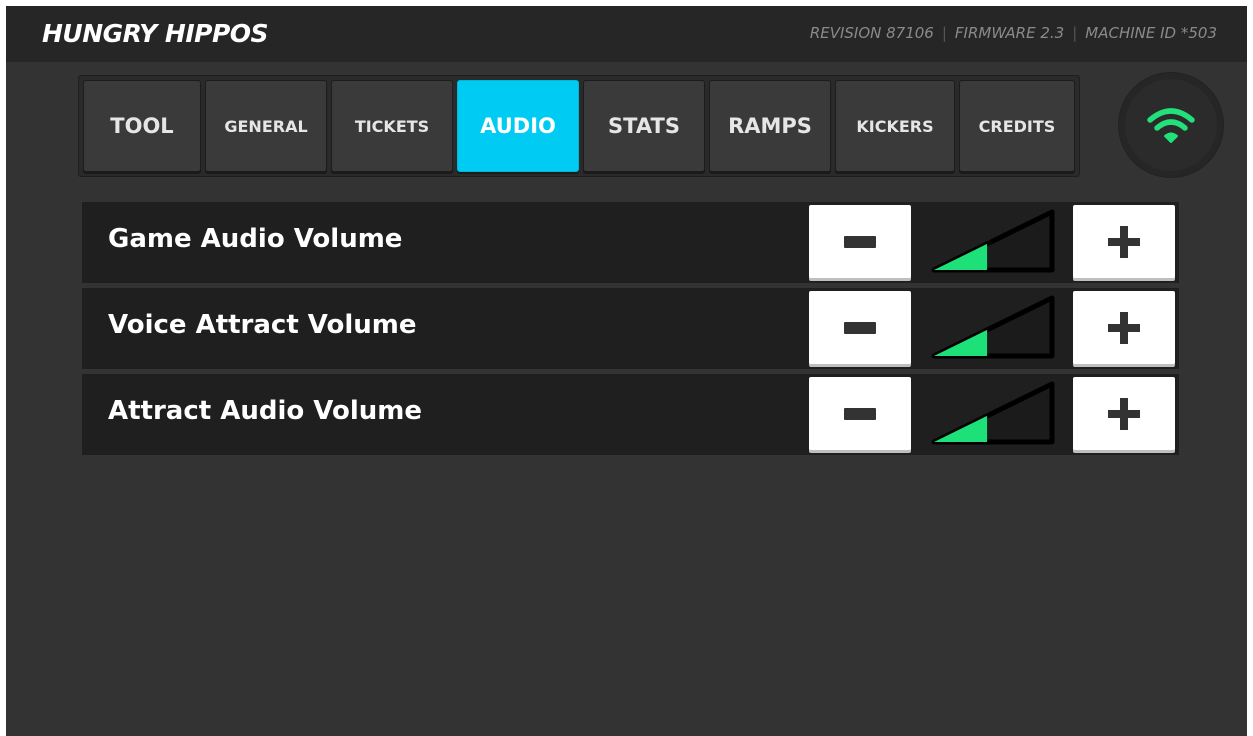 The image size is (1253, 736). What do you see at coordinates (255, 239) in the screenshot?
I see `setting-label: Game Audio Volume` at bounding box center [255, 239].